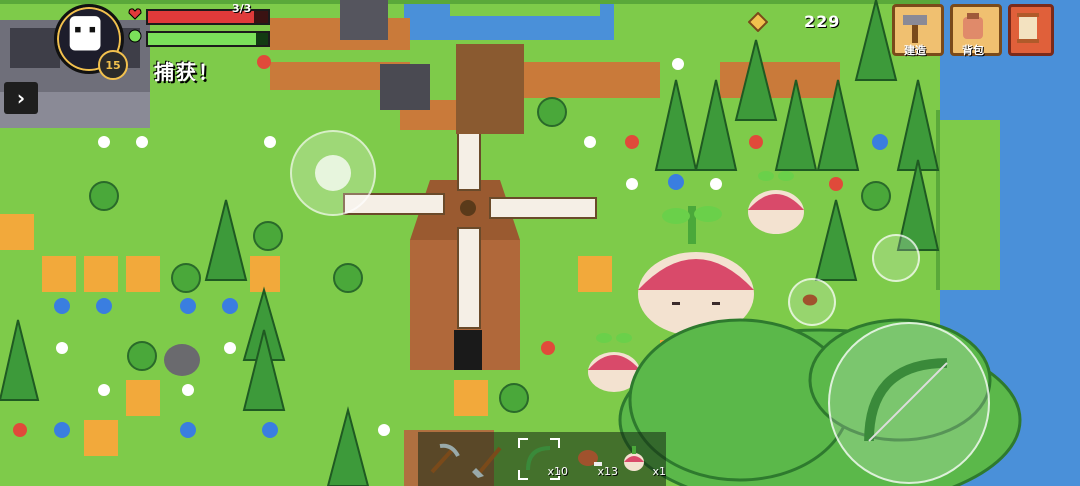  Describe the element at coordinates (607, 471) in the screenshot. I see `slot-count: x13` at that location.